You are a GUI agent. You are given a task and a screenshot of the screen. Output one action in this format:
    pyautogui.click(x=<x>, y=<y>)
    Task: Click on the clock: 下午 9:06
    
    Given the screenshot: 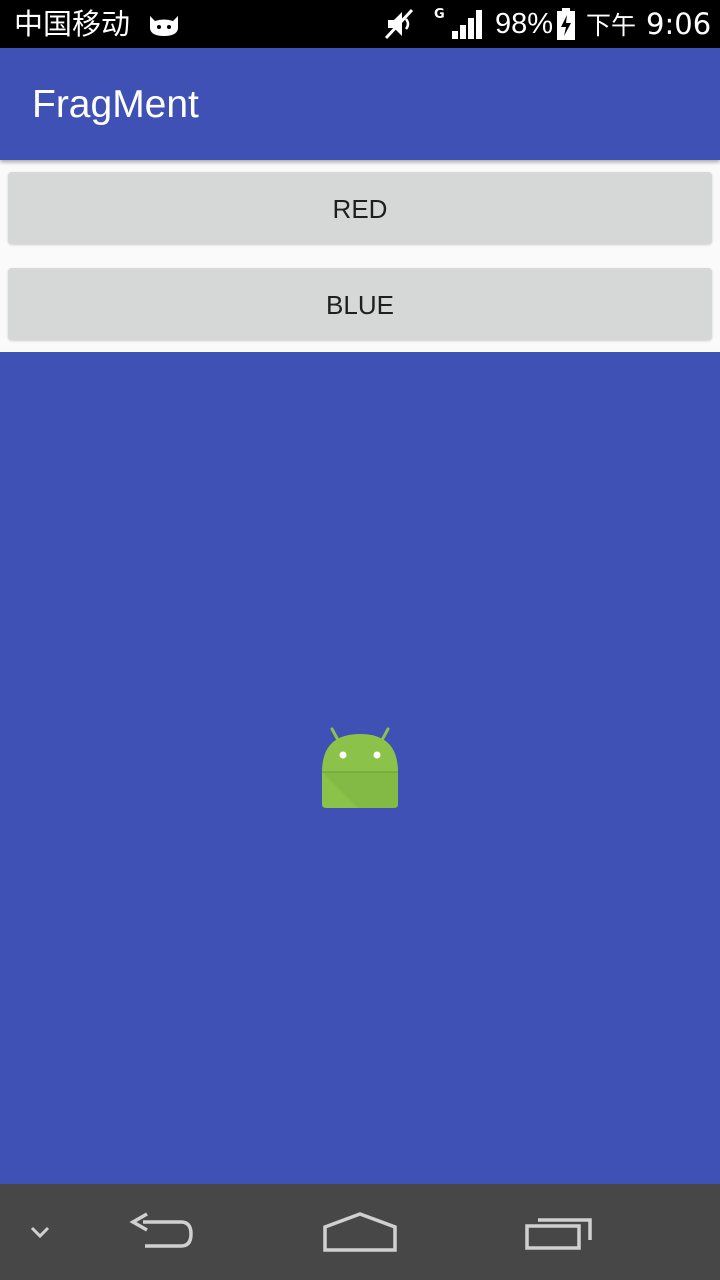 What is the action you would take?
    pyautogui.click(x=648, y=24)
    